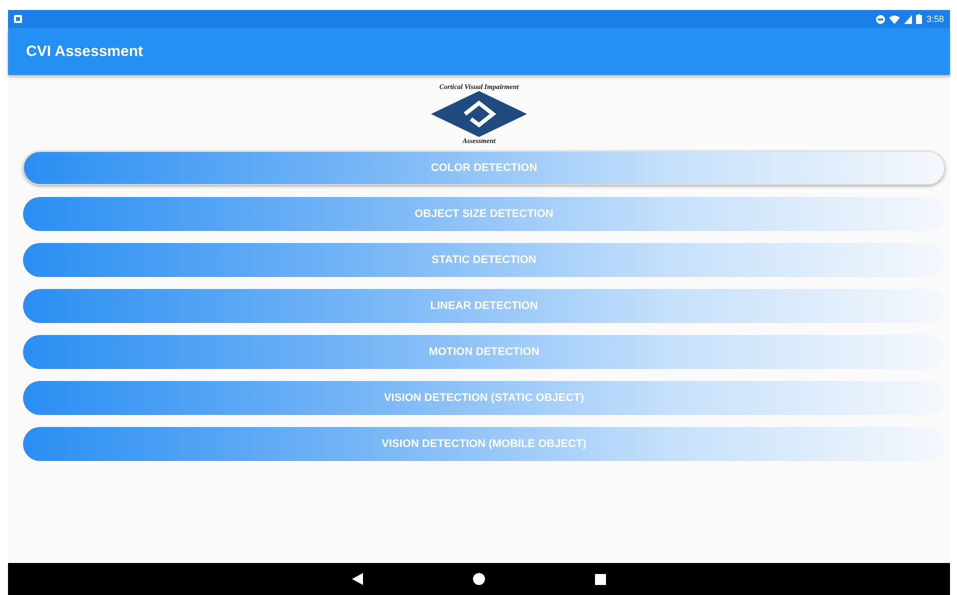  Describe the element at coordinates (484, 214) in the screenshot. I see `menu-button: OBJECT SIZE DETECTION` at that location.